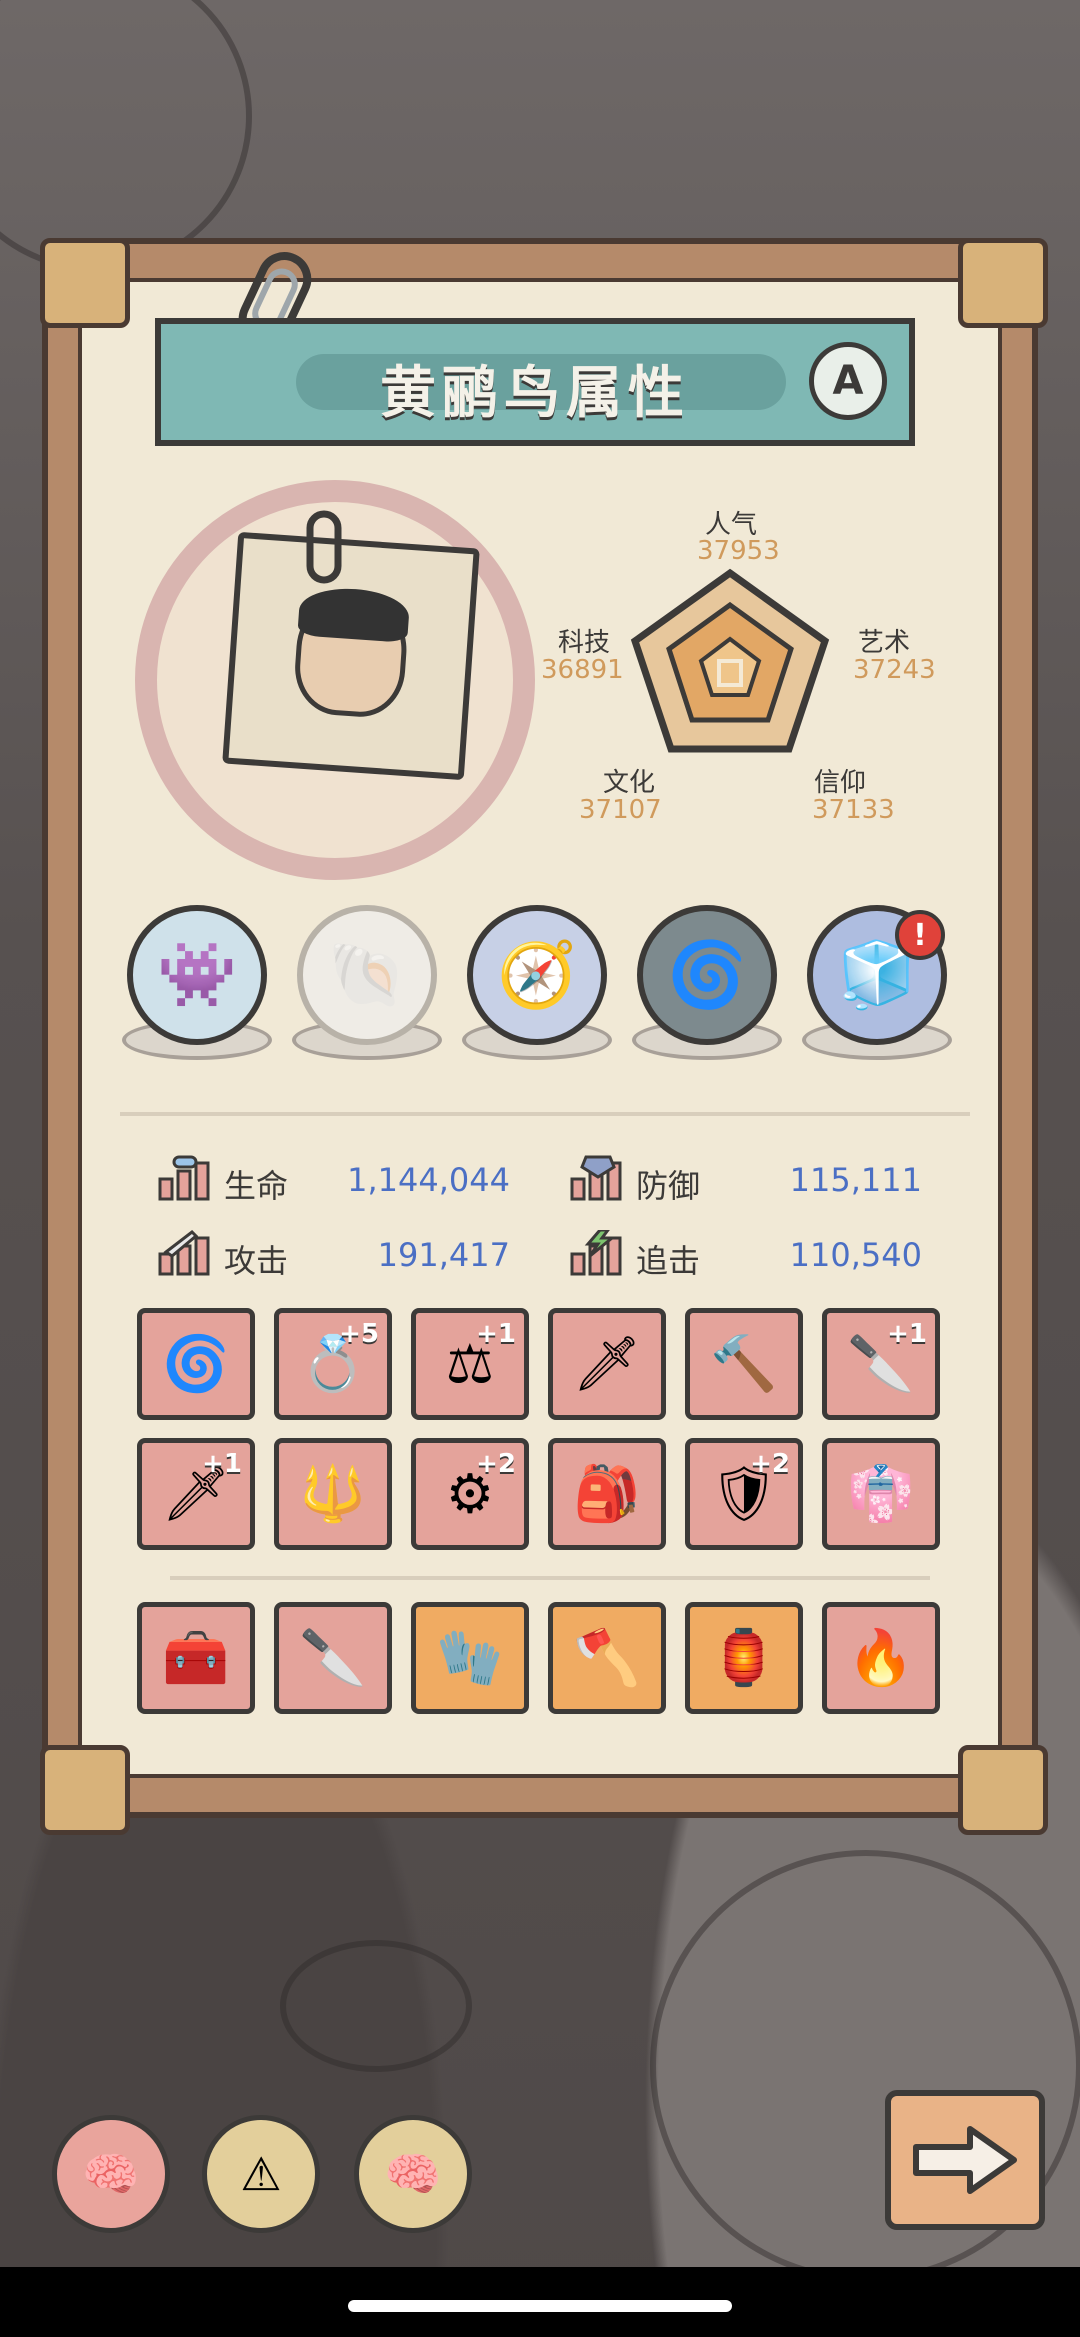 Image resolution: width=1080 pixels, height=2337 pixels. Describe the element at coordinates (197, 975) in the screenshot. I see `monster-orb-icon: 👾` at that location.